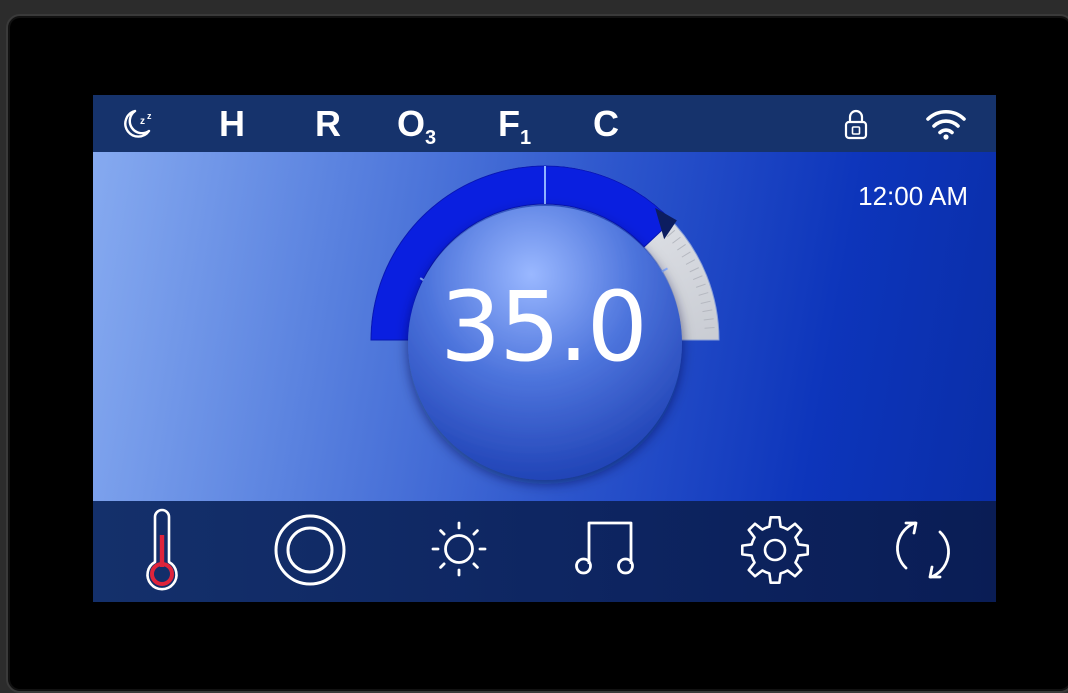 This screenshot has width=1068, height=693. I want to click on clean-indicator: C, so click(606, 124).